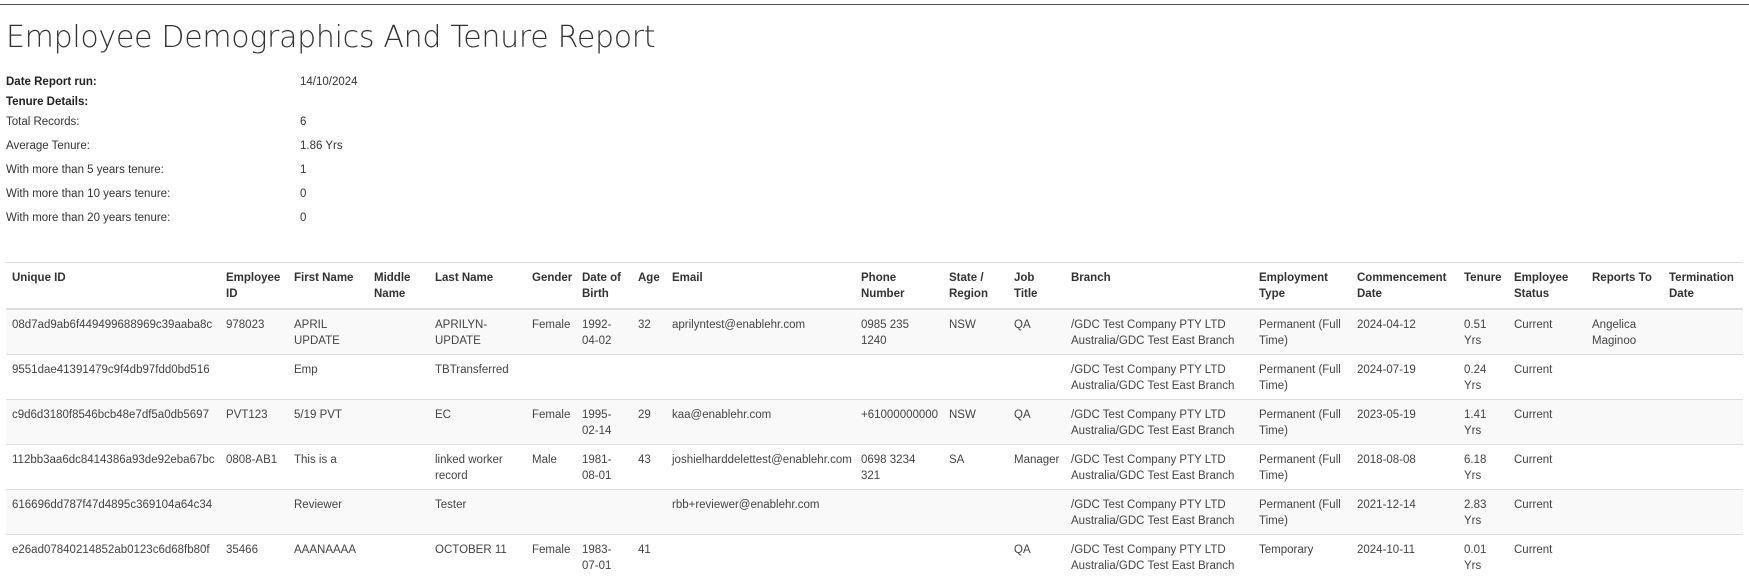 The height and width of the screenshot is (581, 1749). What do you see at coordinates (604, 467) in the screenshot?
I see `table-cell: 1981-08-01` at bounding box center [604, 467].